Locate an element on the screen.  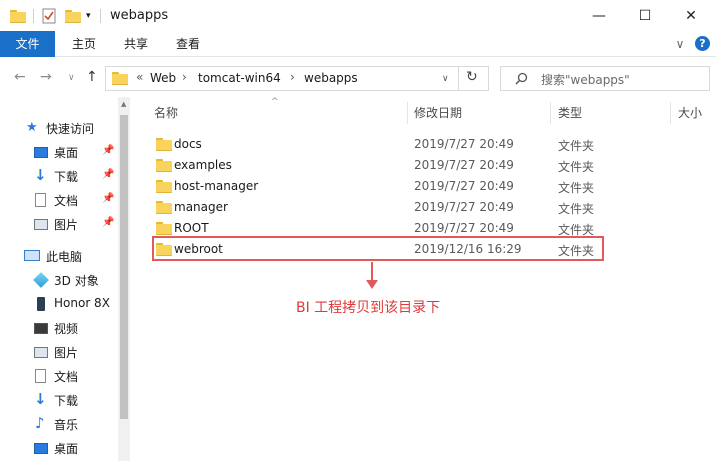
nav-pictures-quick: 图片 📌 is located at coordinates (59, 224).